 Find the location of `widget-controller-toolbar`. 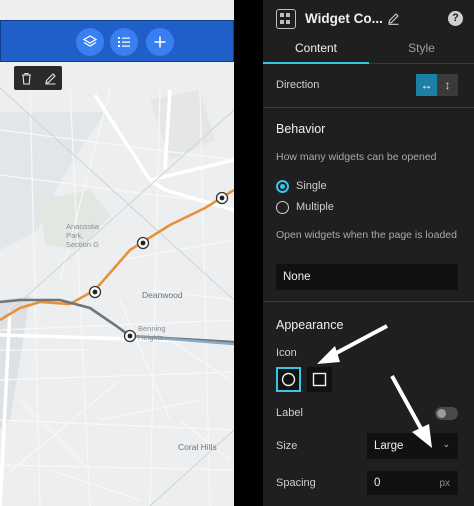

widget-controller-toolbar is located at coordinates (117, 41).